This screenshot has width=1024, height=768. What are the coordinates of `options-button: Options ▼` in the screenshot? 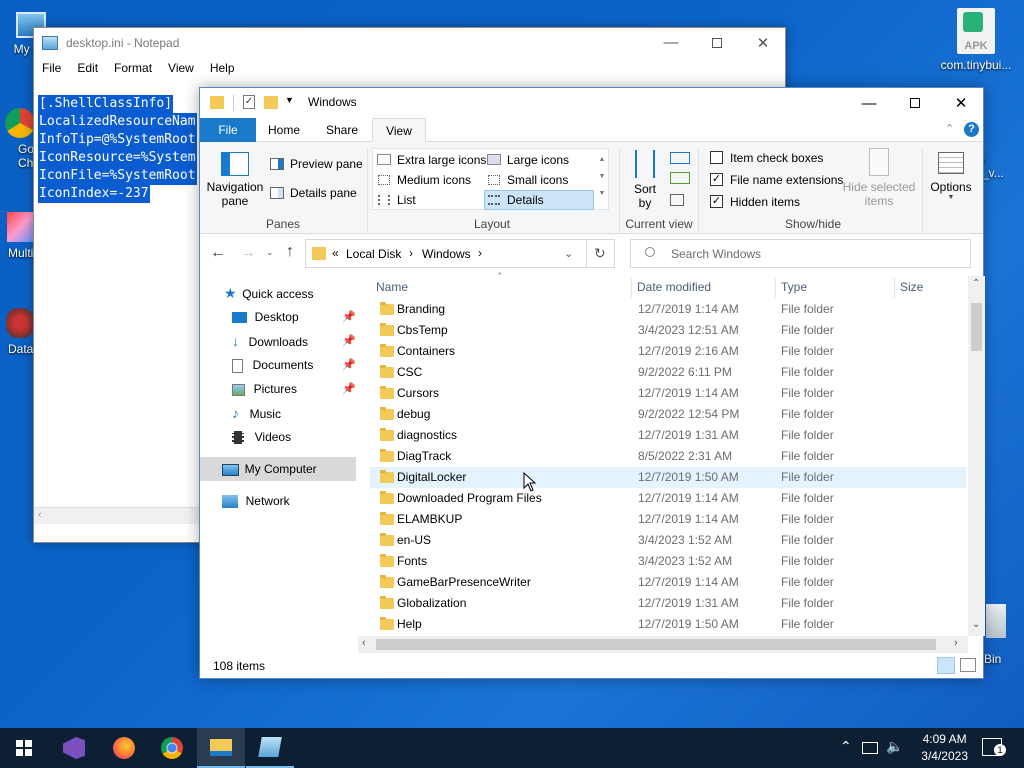 It's located at (951, 181).